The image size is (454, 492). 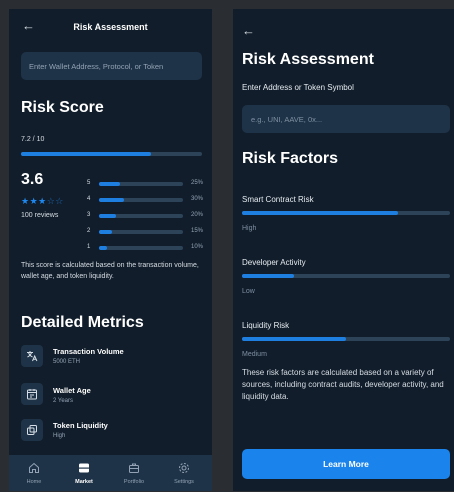 What do you see at coordinates (34, 468) in the screenshot?
I see `home-icon` at bounding box center [34, 468].